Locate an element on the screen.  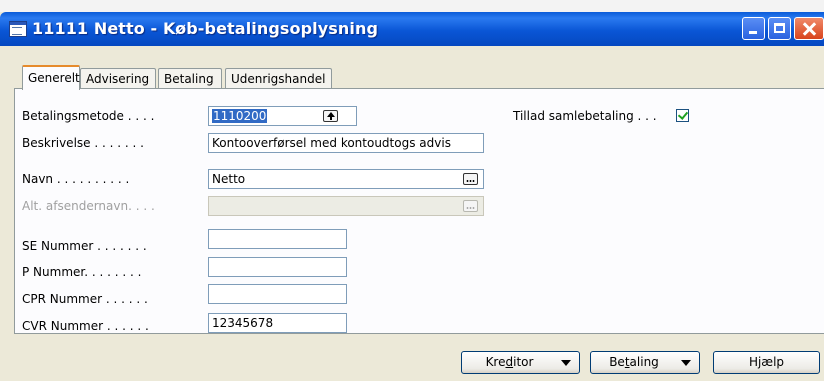
hjaelp-button-label: Hjælp is located at coordinates (766, 362).